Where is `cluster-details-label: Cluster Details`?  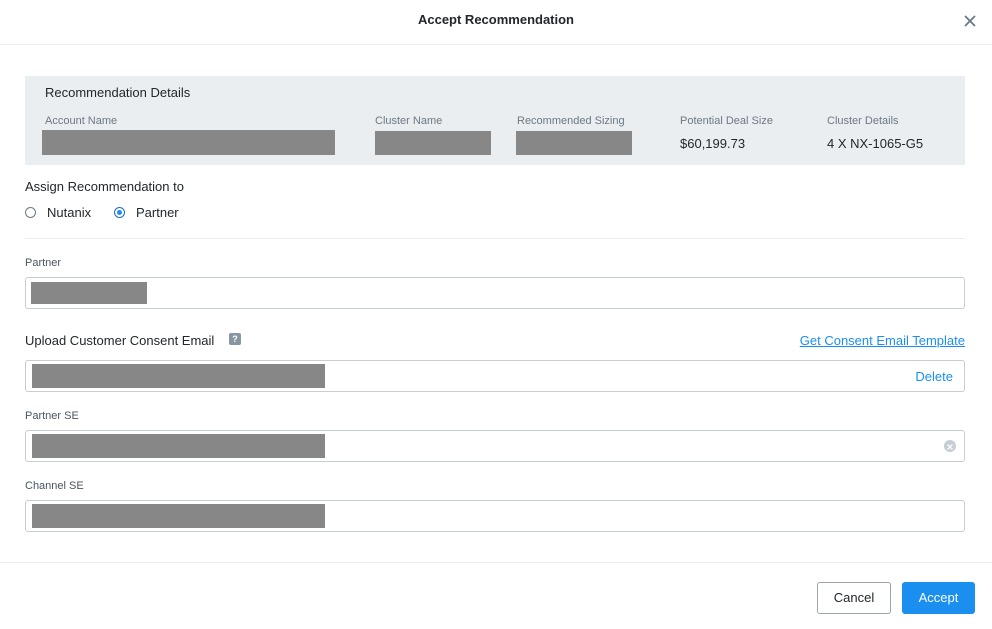 cluster-details-label: Cluster Details is located at coordinates (863, 121).